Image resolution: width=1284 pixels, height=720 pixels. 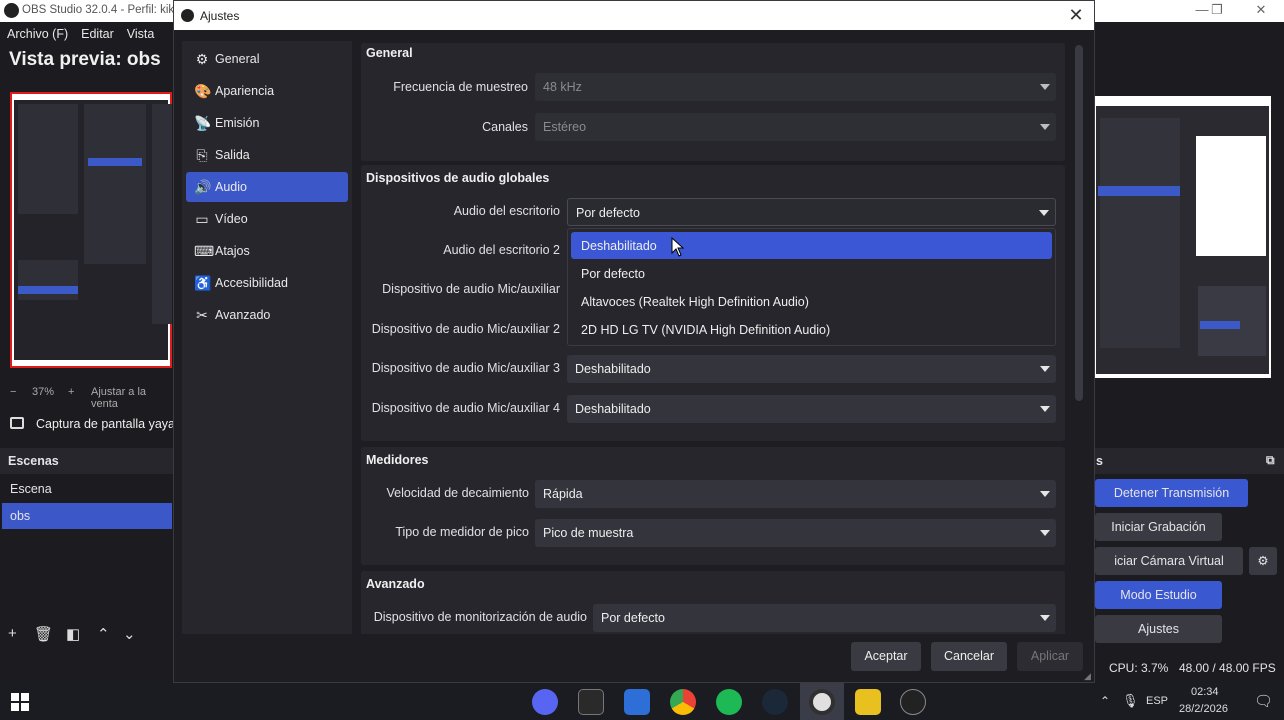 I want to click on apply-button: Aplicar, so click(x=1050, y=656).